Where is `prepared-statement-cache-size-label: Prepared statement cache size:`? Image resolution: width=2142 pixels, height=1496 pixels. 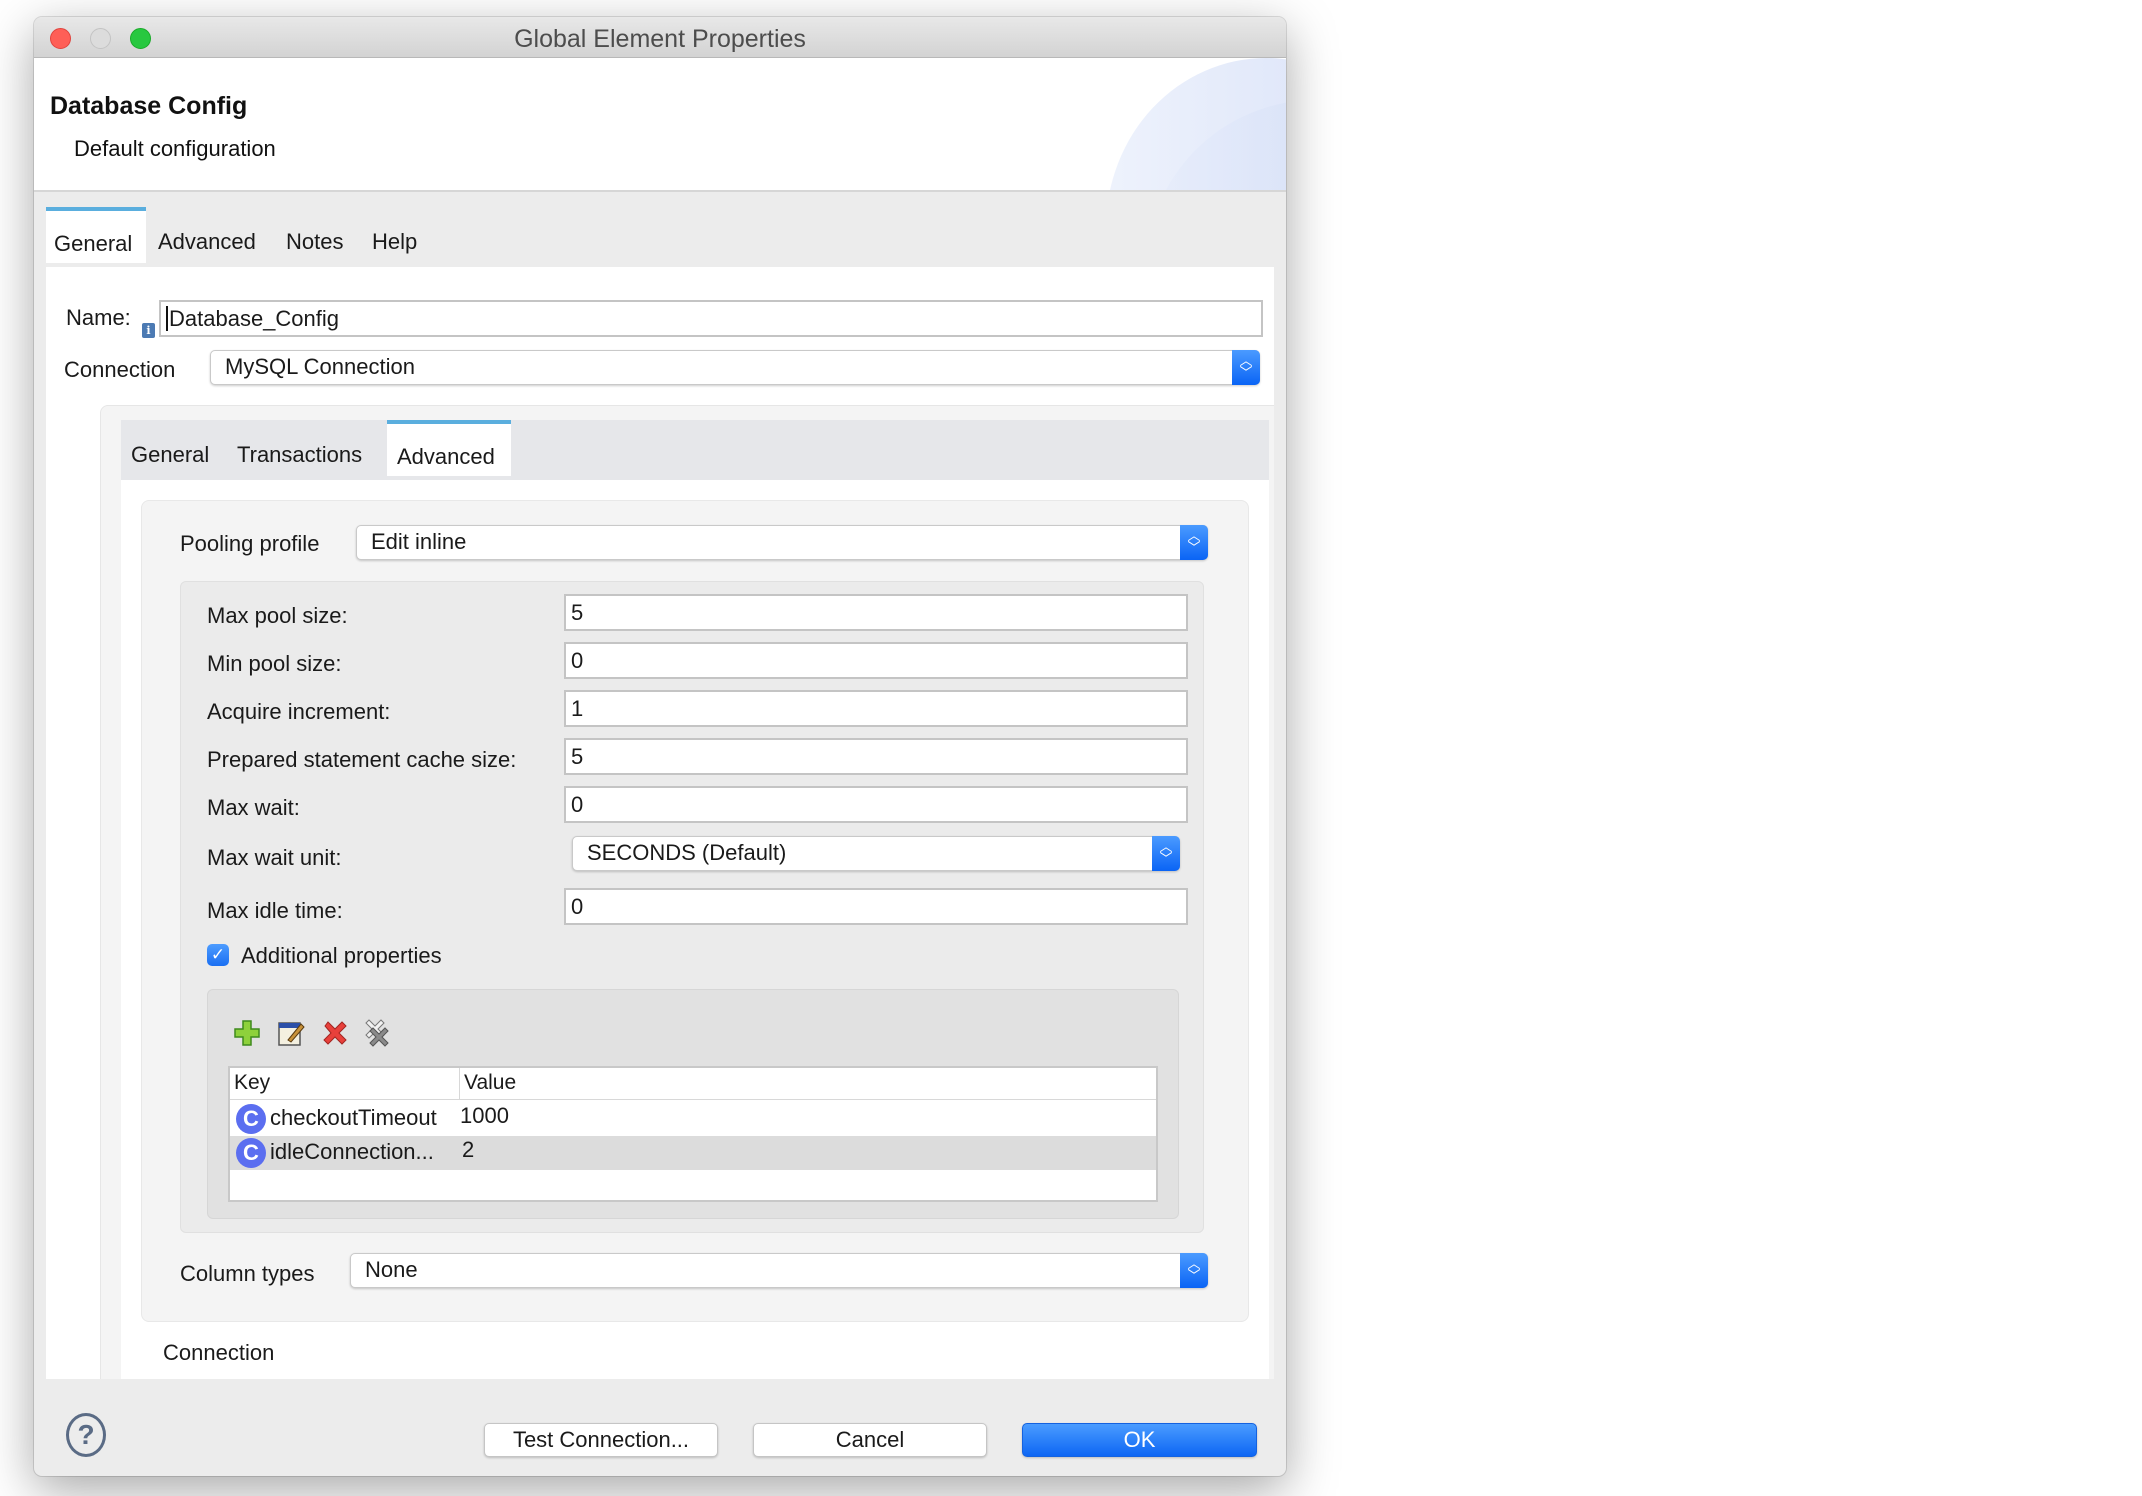
prepared-statement-cache-size-label: Prepared statement cache size: is located at coordinates (362, 759).